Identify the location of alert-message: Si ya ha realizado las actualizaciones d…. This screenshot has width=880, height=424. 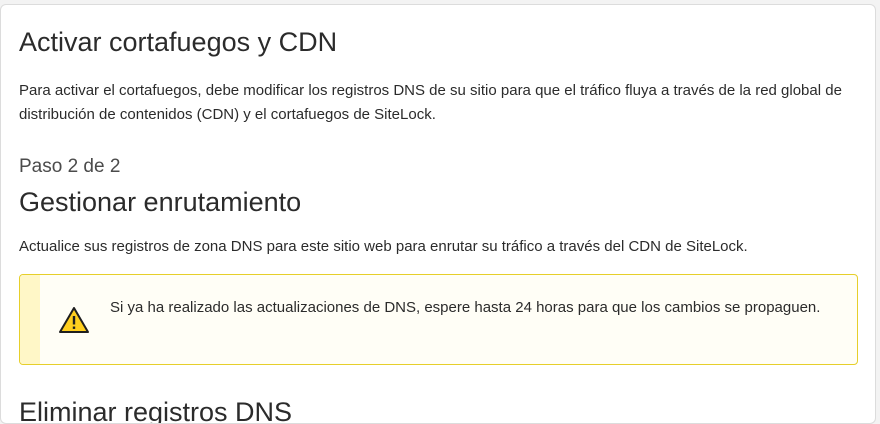
(465, 307).